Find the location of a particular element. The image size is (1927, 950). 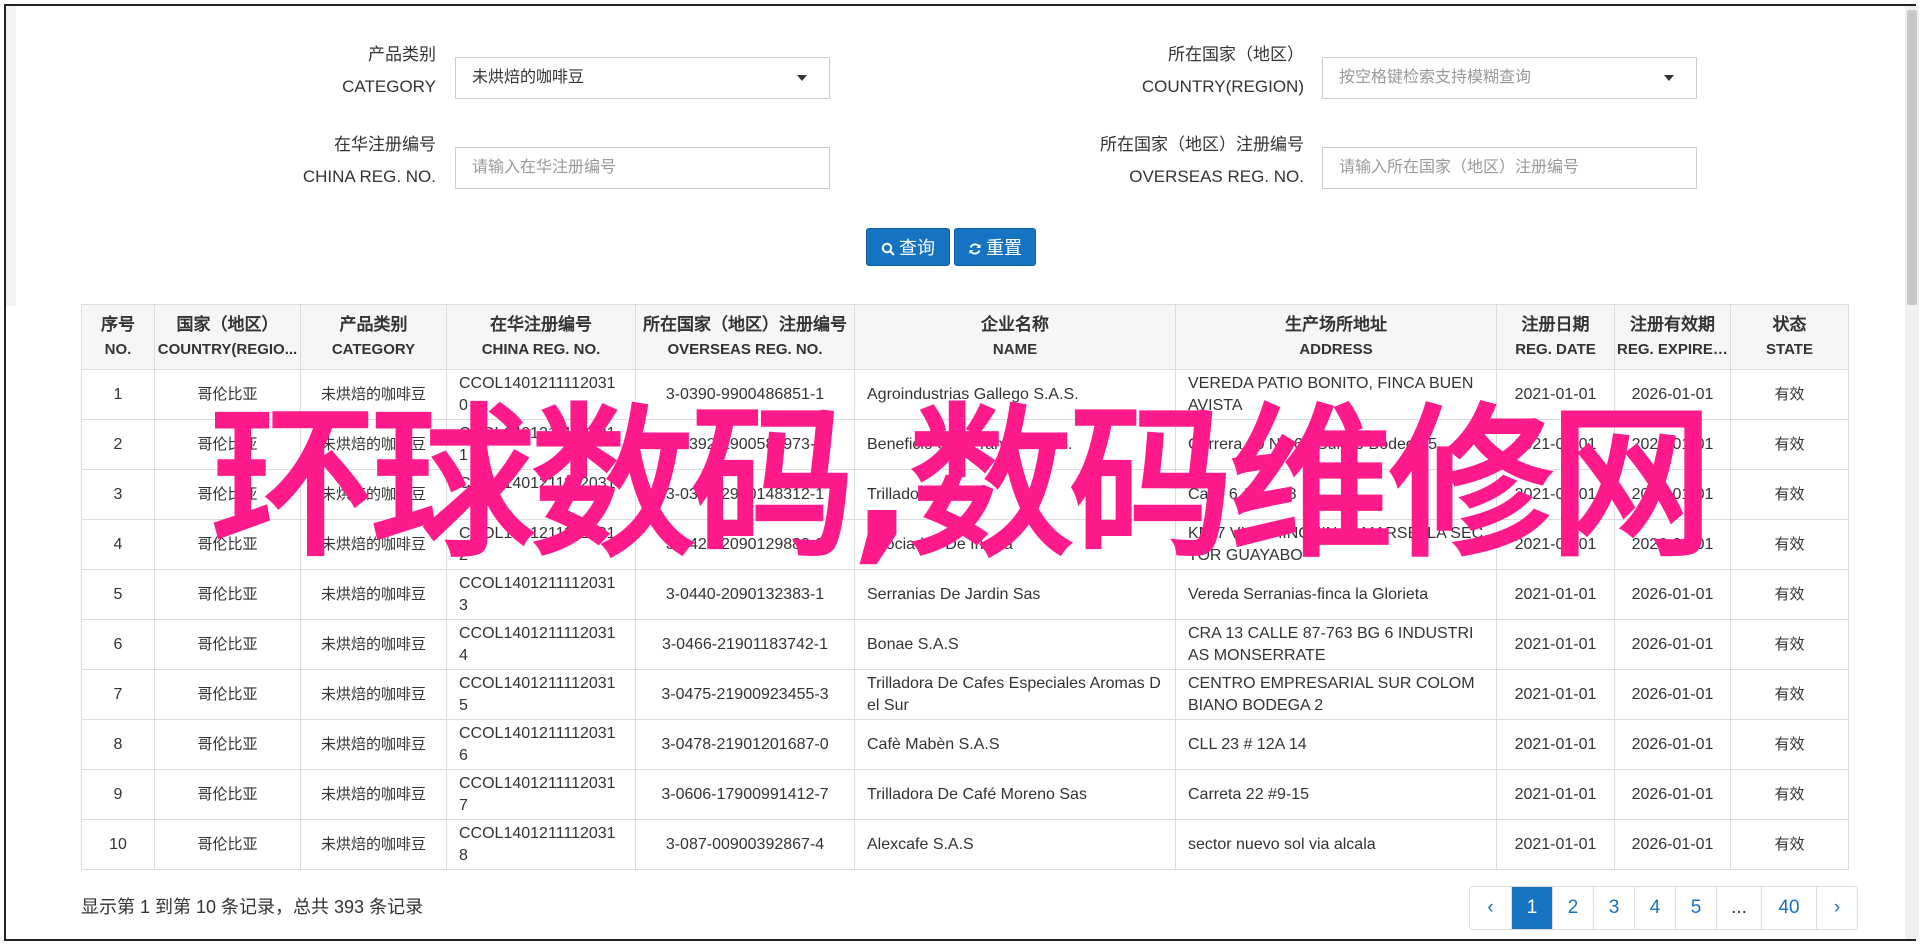

column-header-cn: 注册有效期 is located at coordinates (1672, 324).